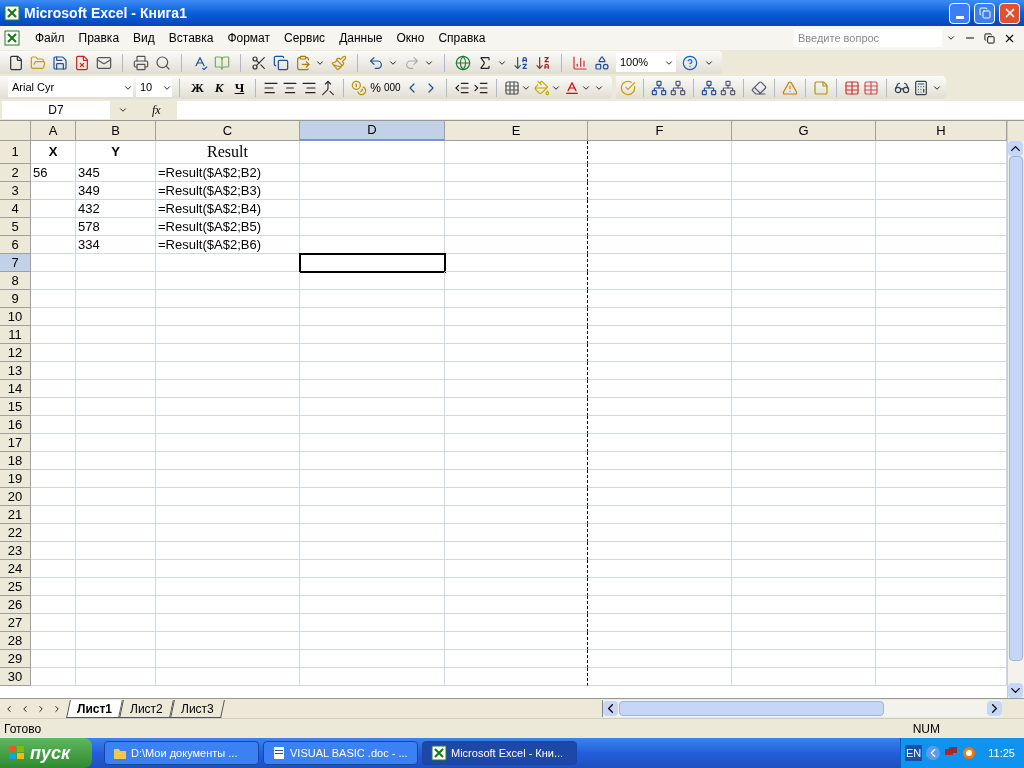  What do you see at coordinates (163, 62) in the screenshot?
I see `print-preview-icon` at bounding box center [163, 62].